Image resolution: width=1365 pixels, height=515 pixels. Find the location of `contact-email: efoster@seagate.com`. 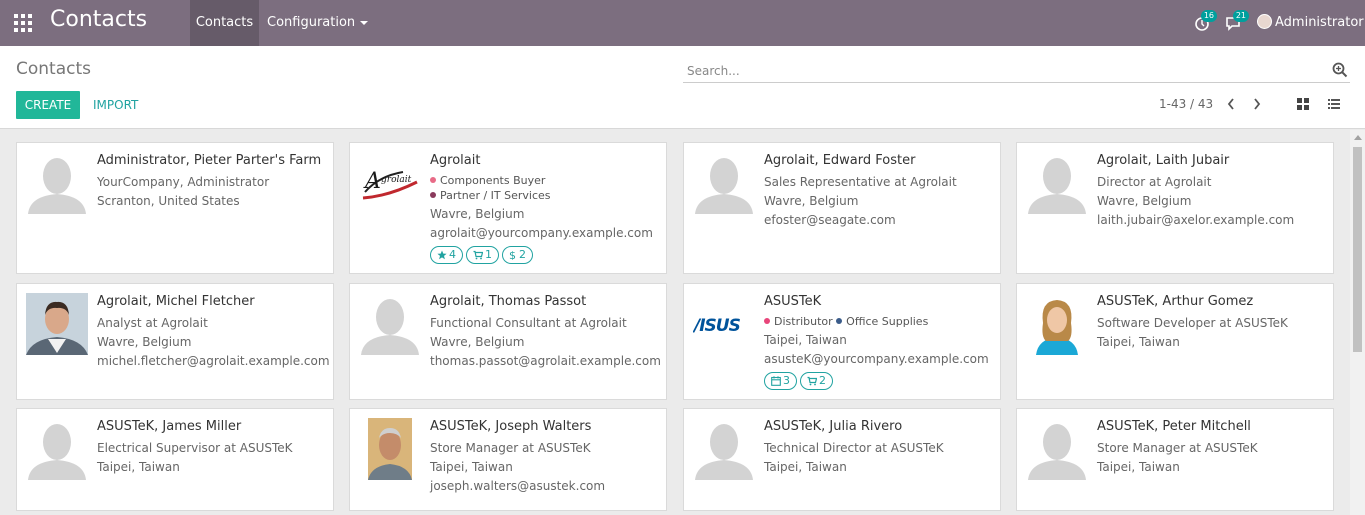

contact-email: efoster@seagate.com is located at coordinates (830, 220).